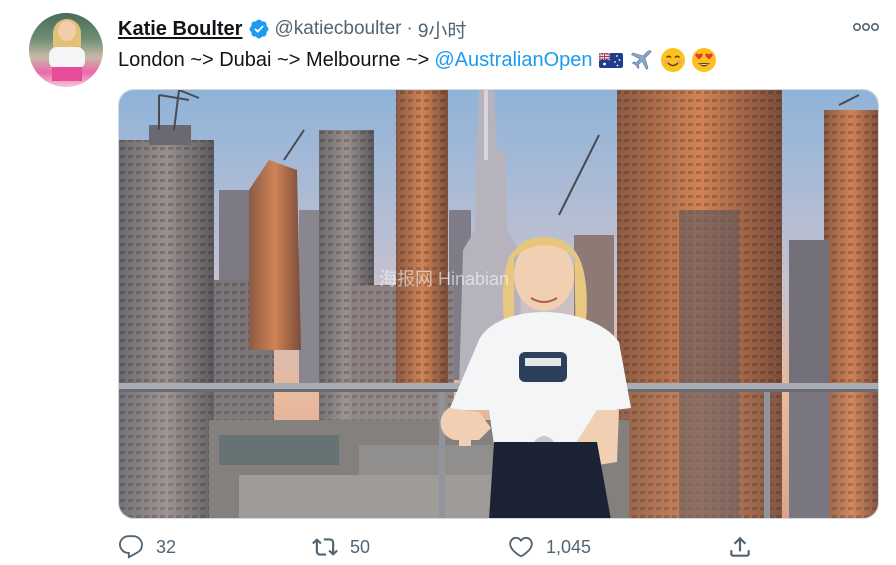  I want to click on heart-icon, so click(521, 547).